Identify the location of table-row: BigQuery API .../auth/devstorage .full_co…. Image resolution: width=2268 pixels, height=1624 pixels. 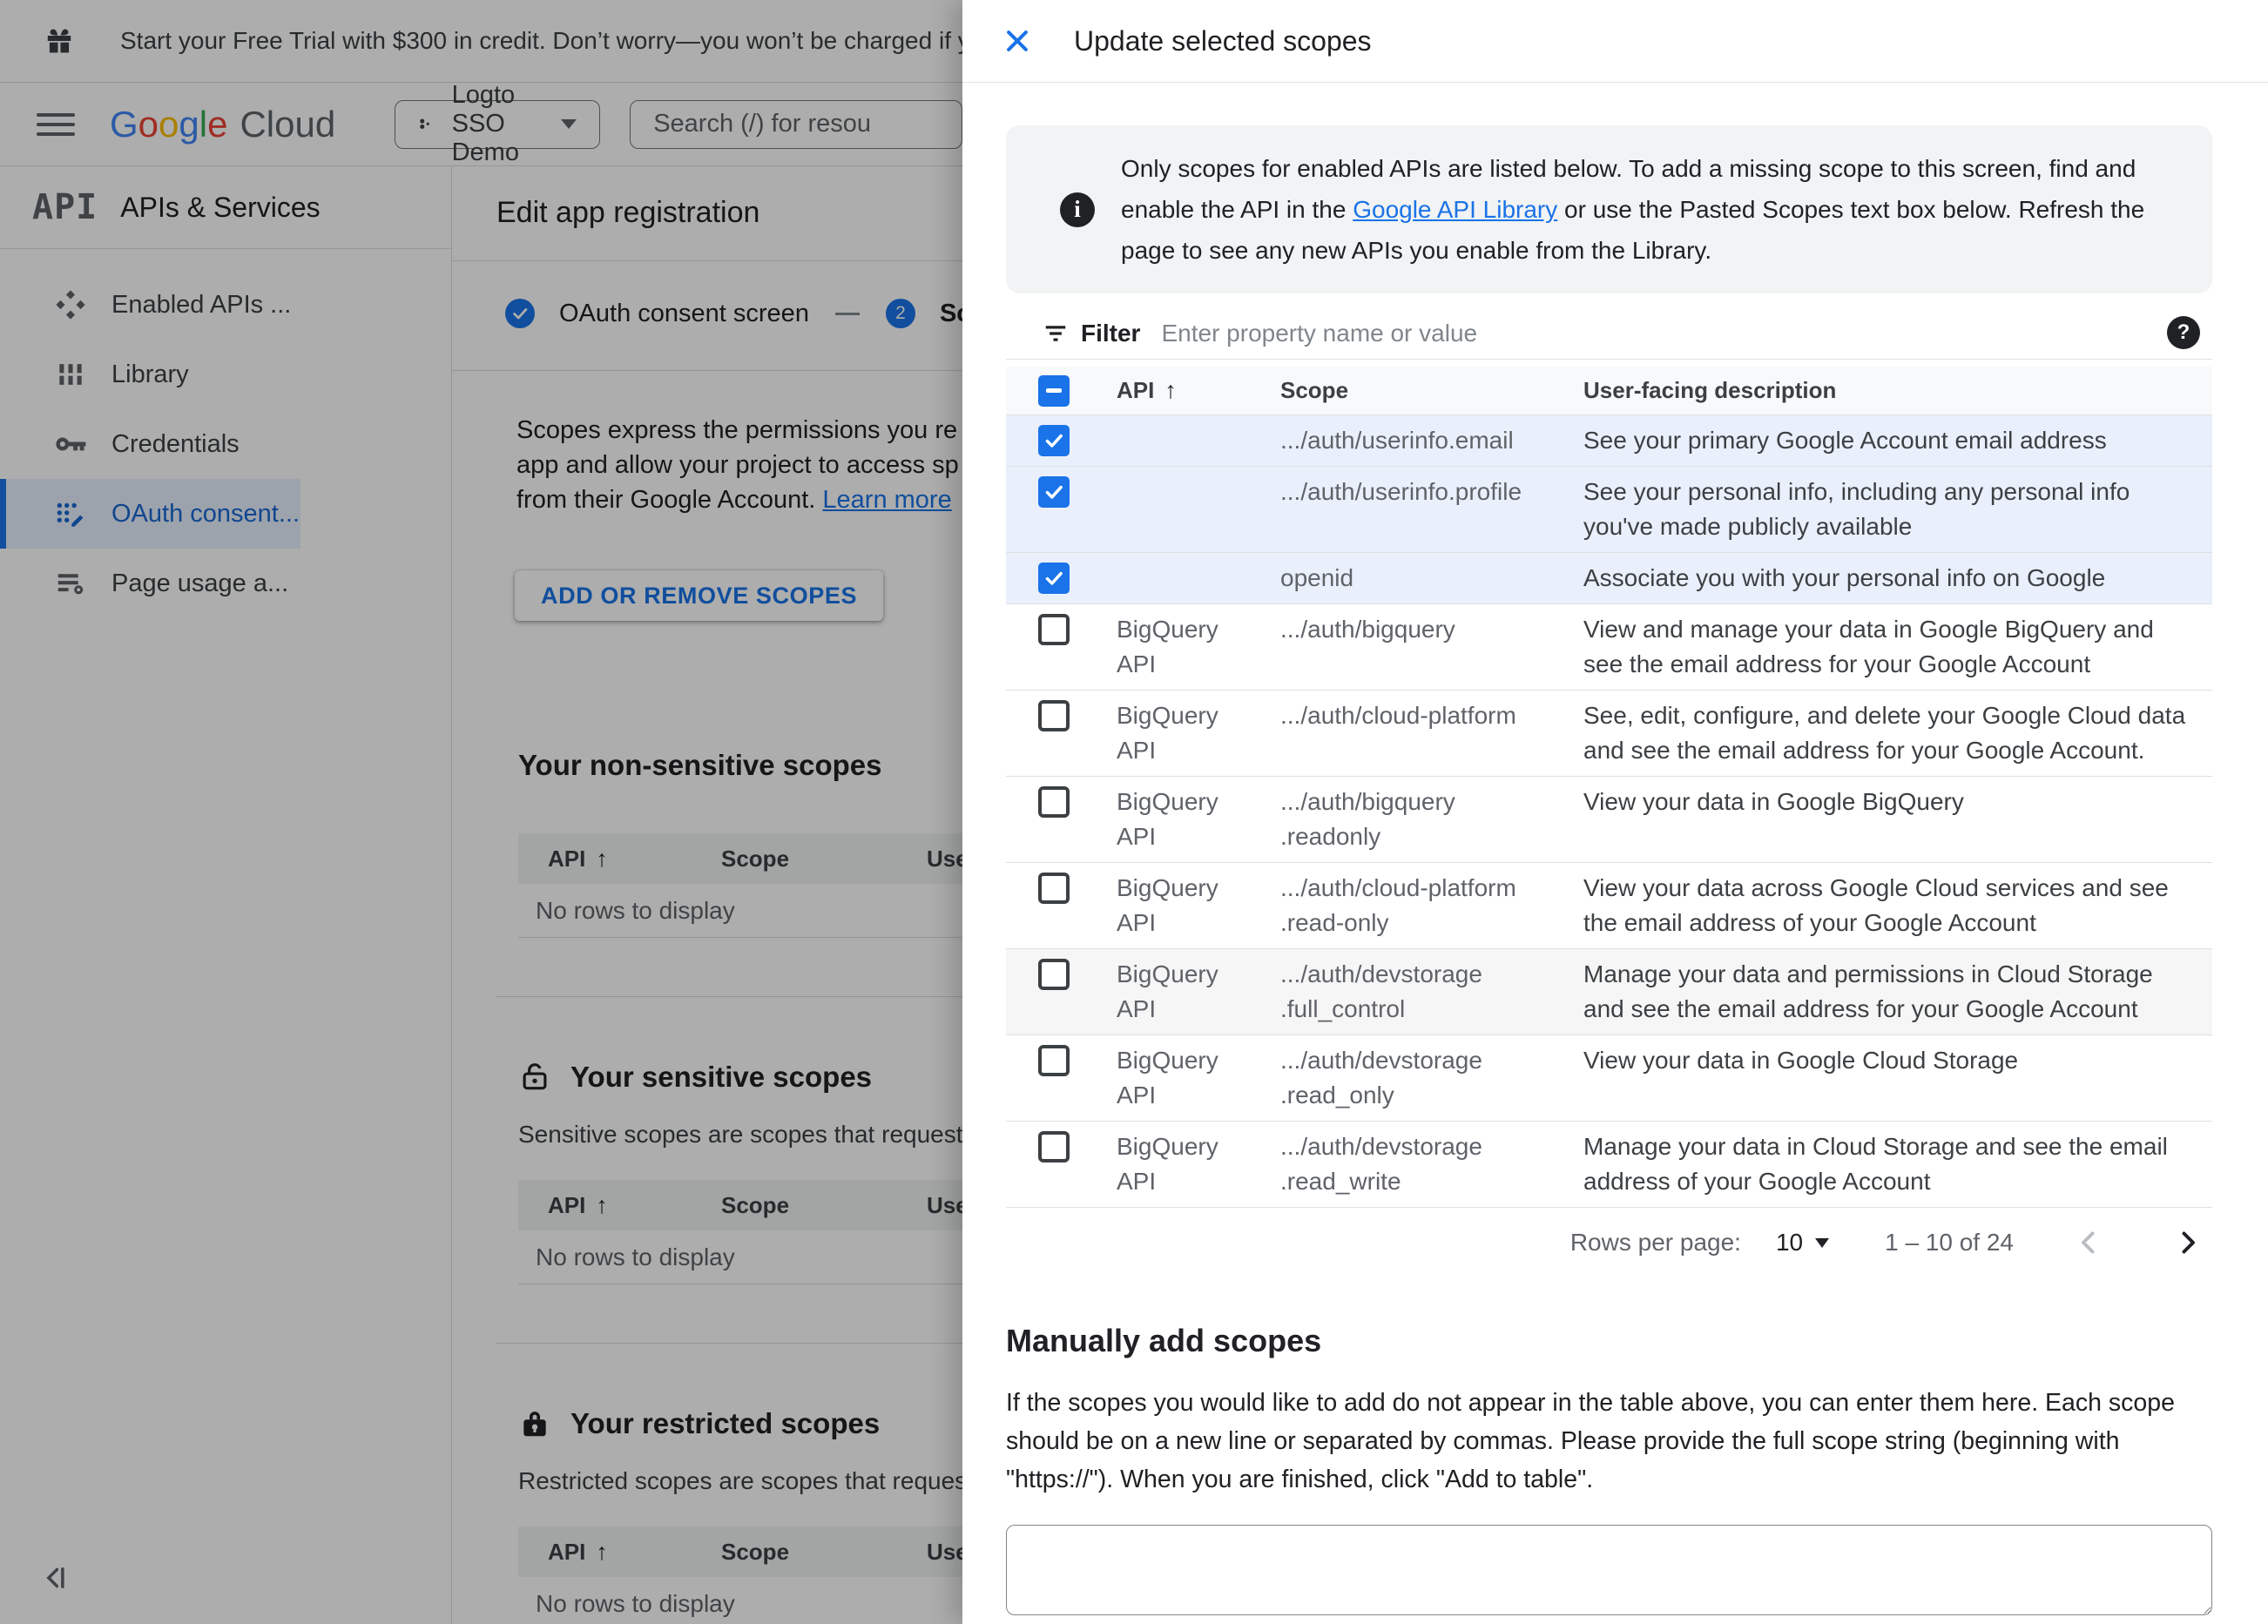
(1609, 992).